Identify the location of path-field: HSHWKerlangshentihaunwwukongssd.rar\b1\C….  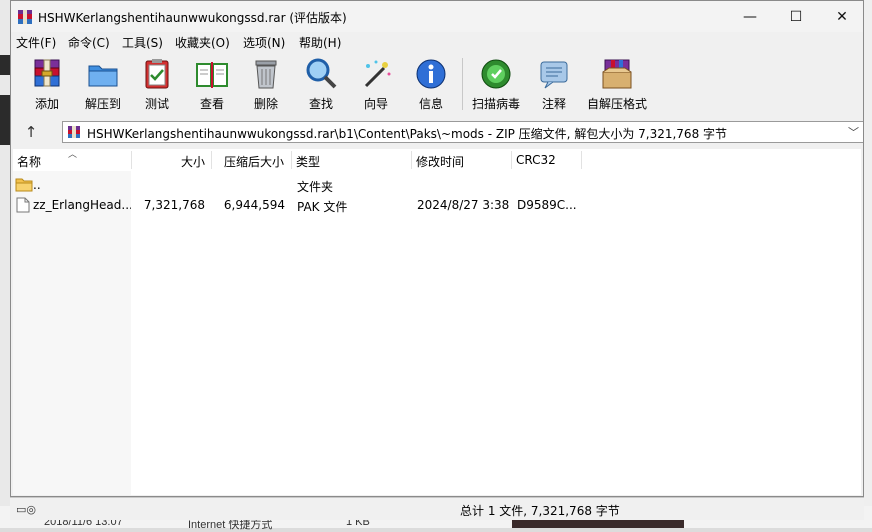
(462, 132).